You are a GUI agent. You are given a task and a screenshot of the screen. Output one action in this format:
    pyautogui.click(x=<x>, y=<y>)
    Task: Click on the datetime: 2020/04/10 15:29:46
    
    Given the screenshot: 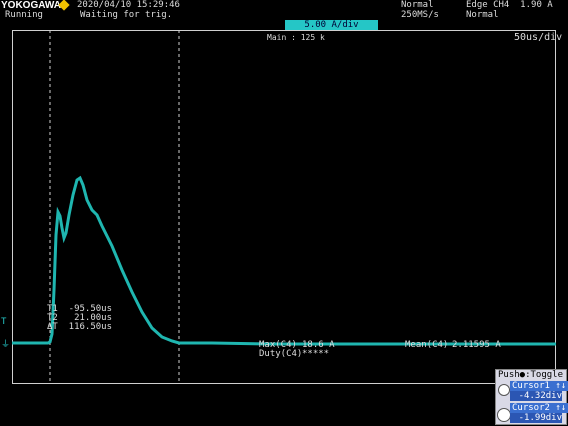 What is the action you would take?
    pyautogui.click(x=128, y=5)
    